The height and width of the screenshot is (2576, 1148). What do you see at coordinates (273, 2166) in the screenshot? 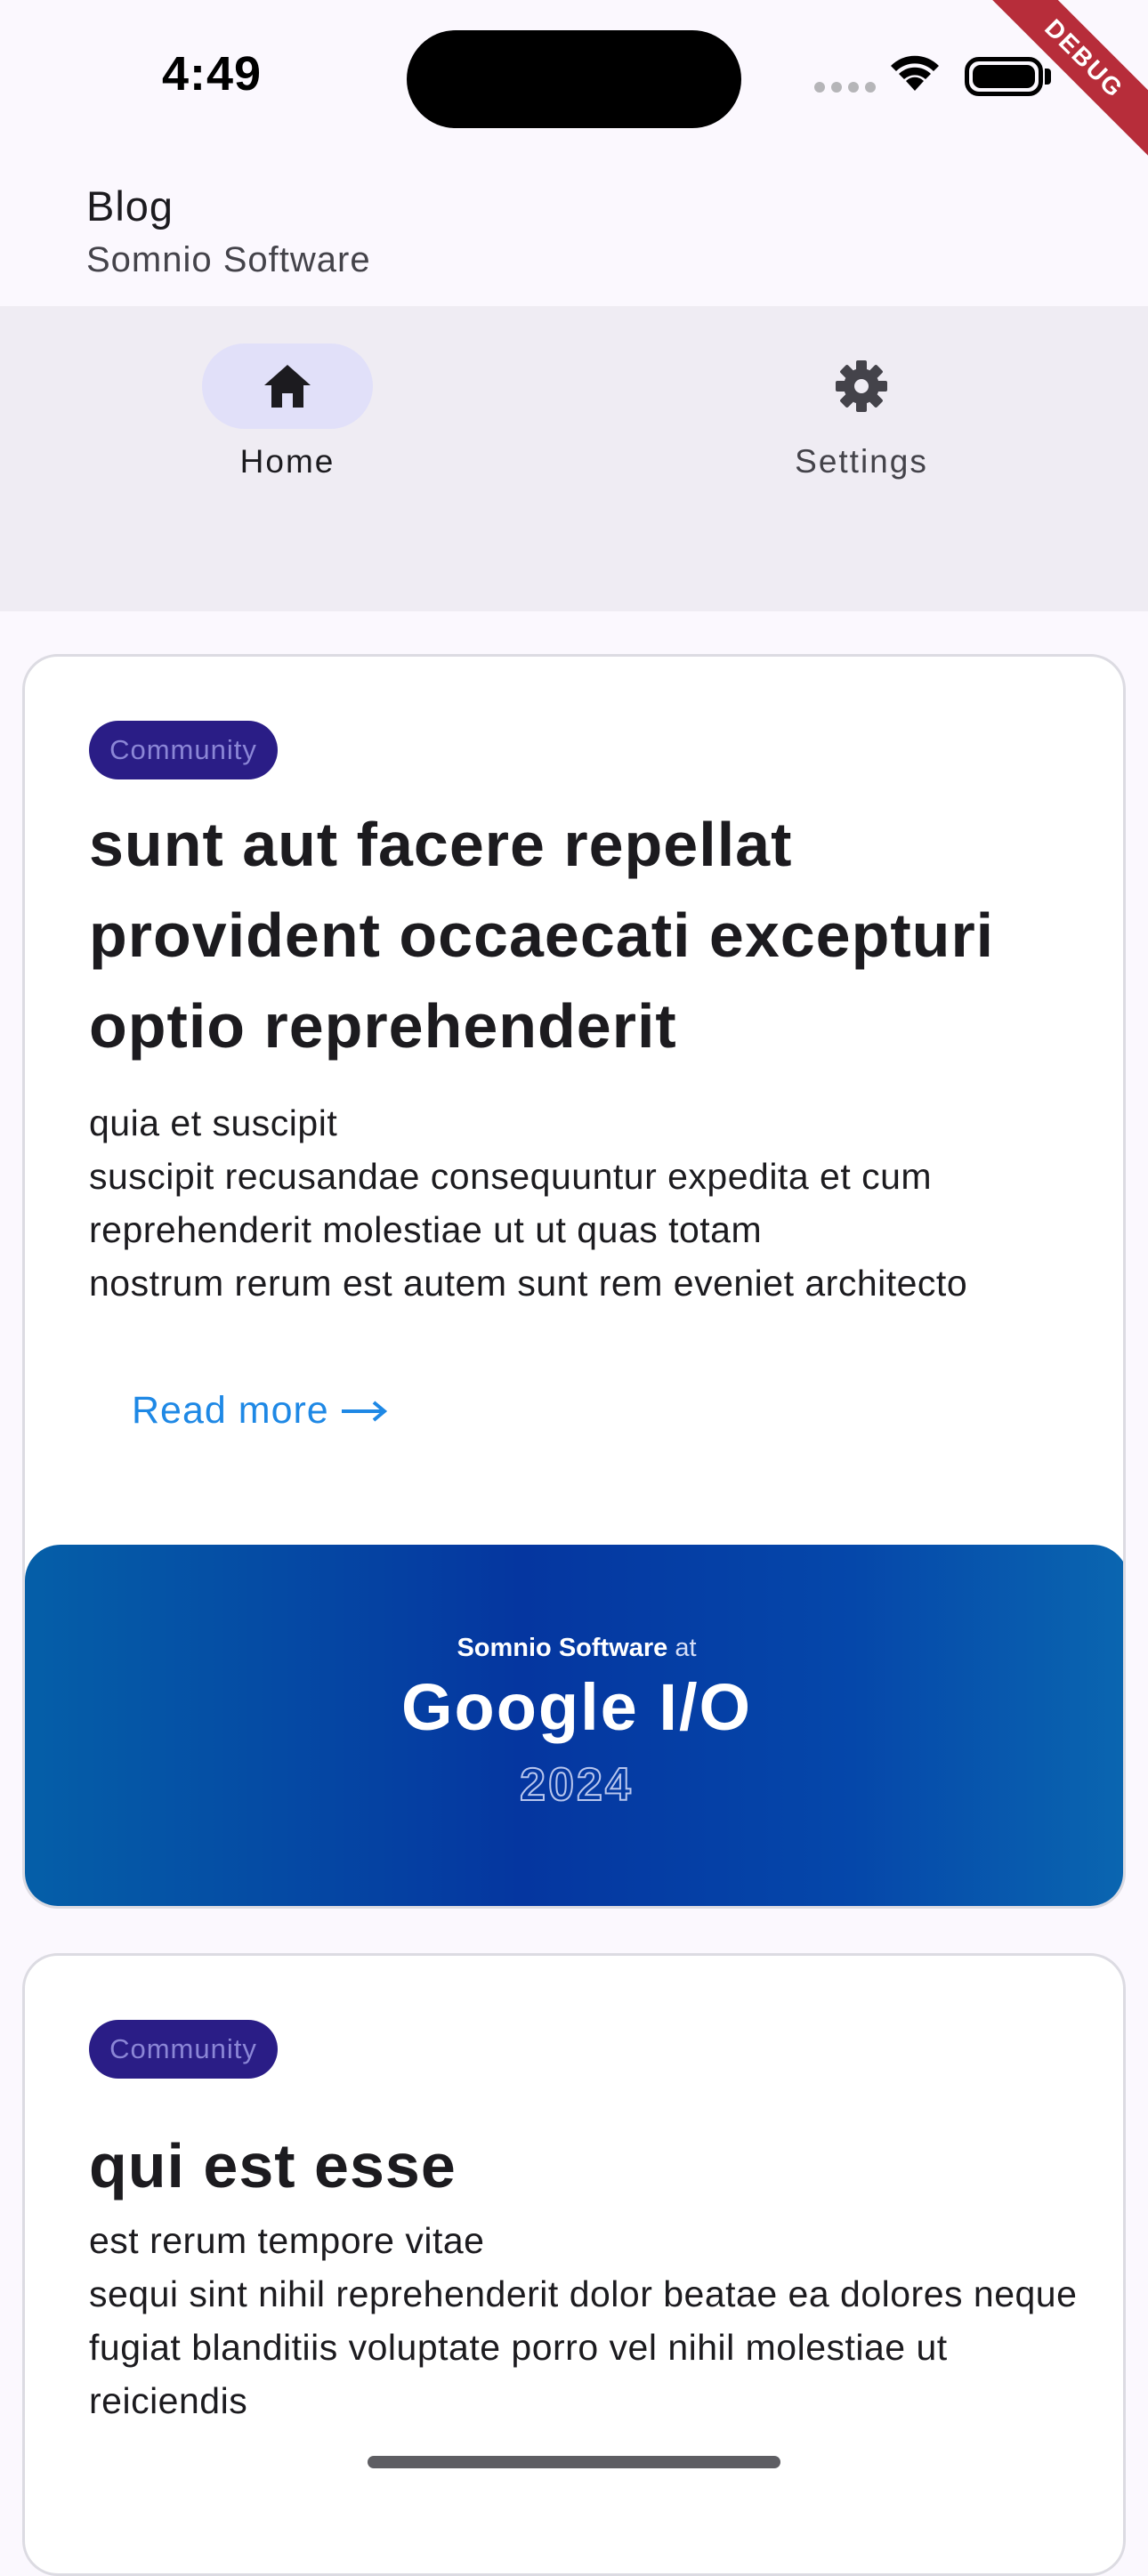
I see `post-title: qui est esse` at bounding box center [273, 2166].